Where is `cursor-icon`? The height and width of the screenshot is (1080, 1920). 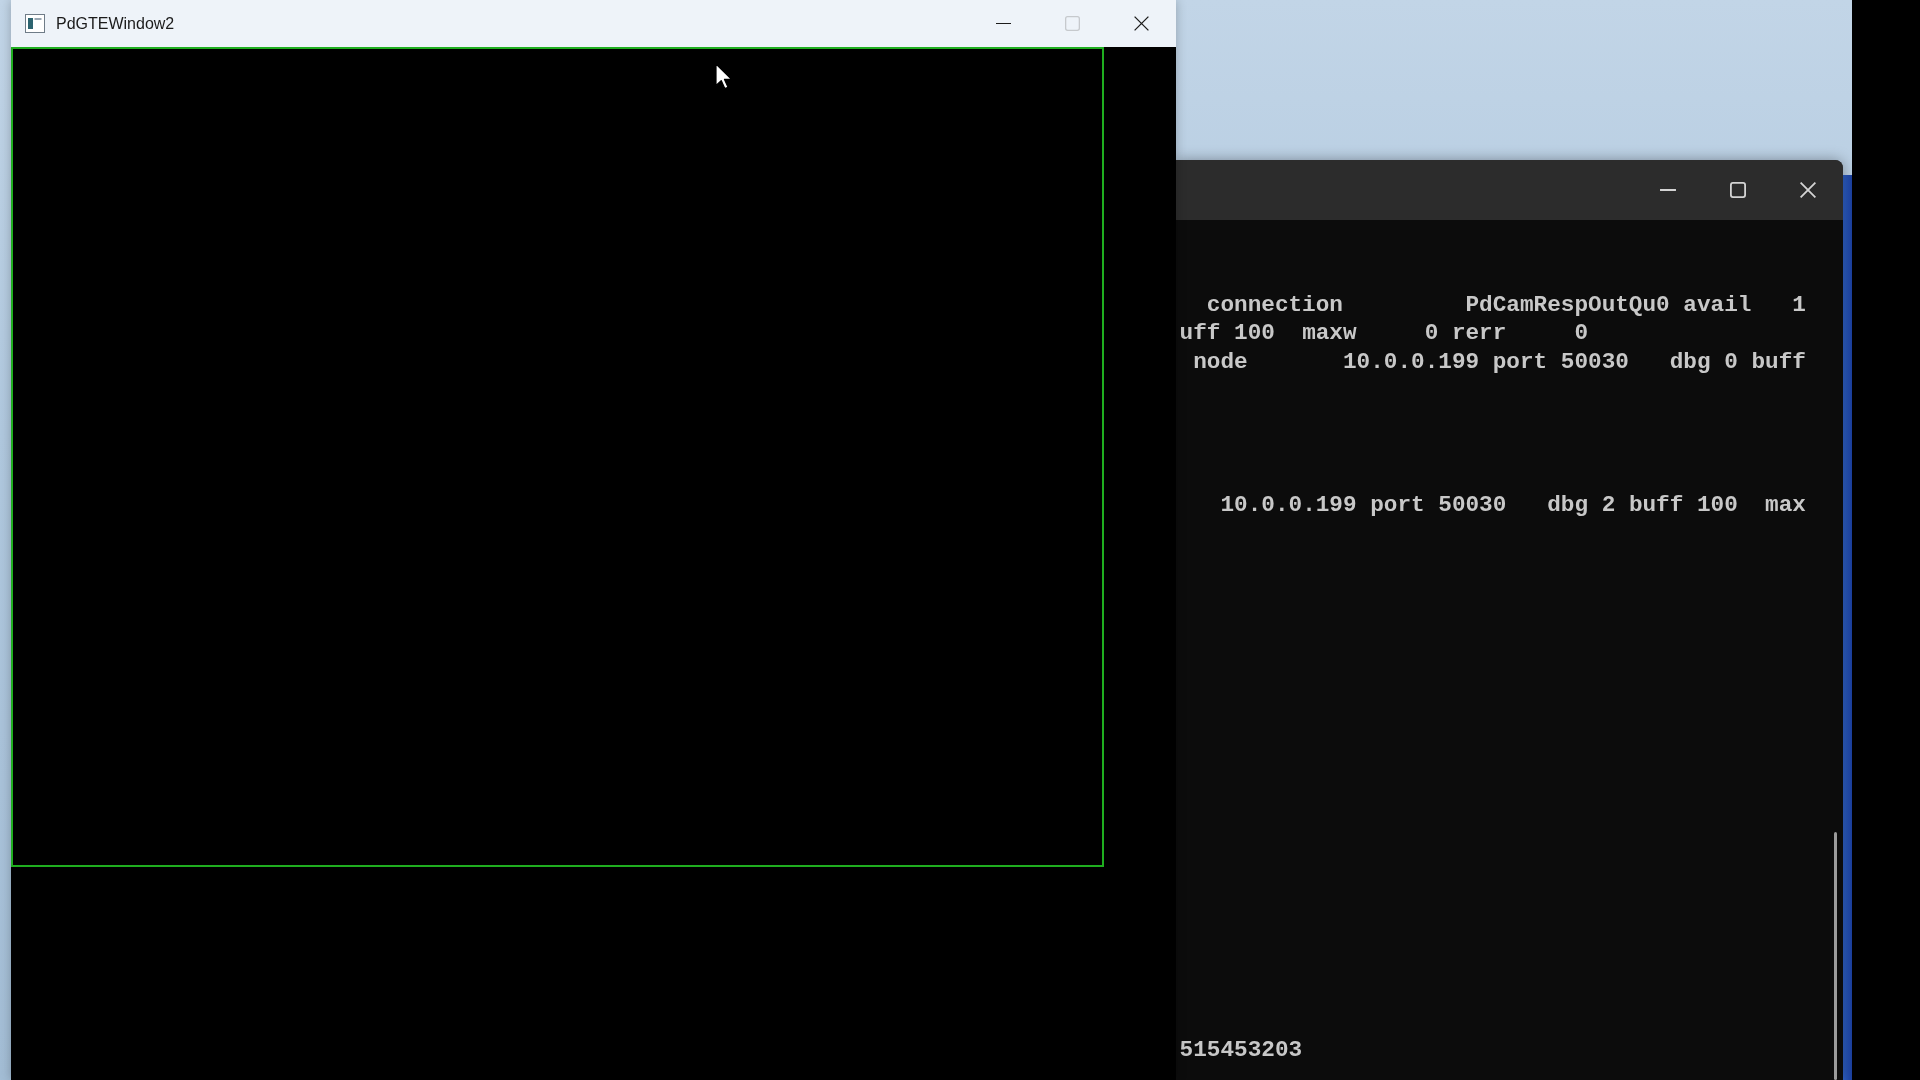
cursor-icon is located at coordinates (724, 76).